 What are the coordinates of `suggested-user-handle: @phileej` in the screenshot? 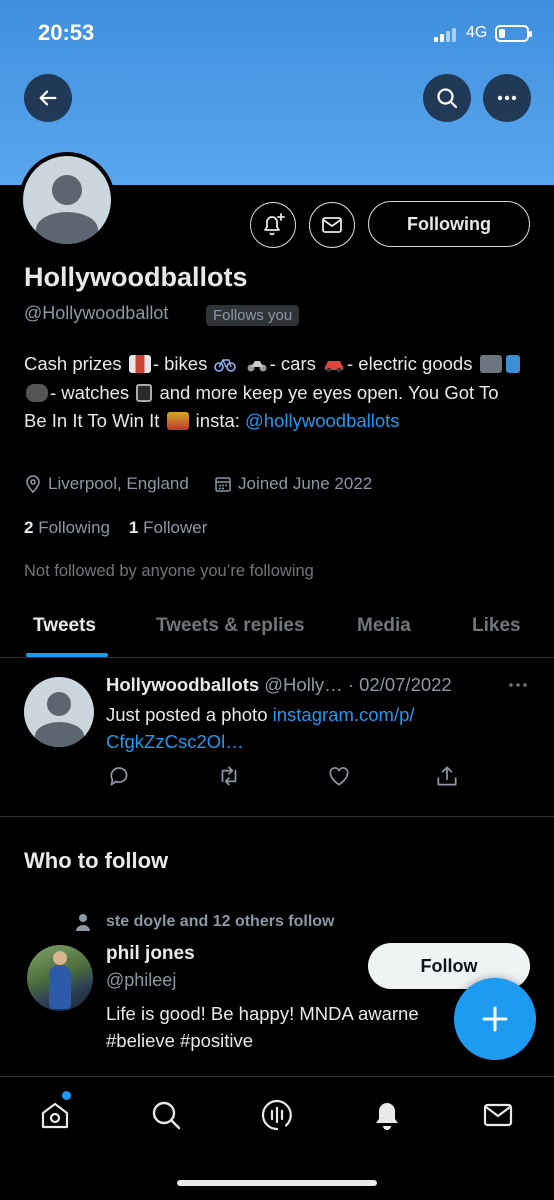 It's located at (141, 980).